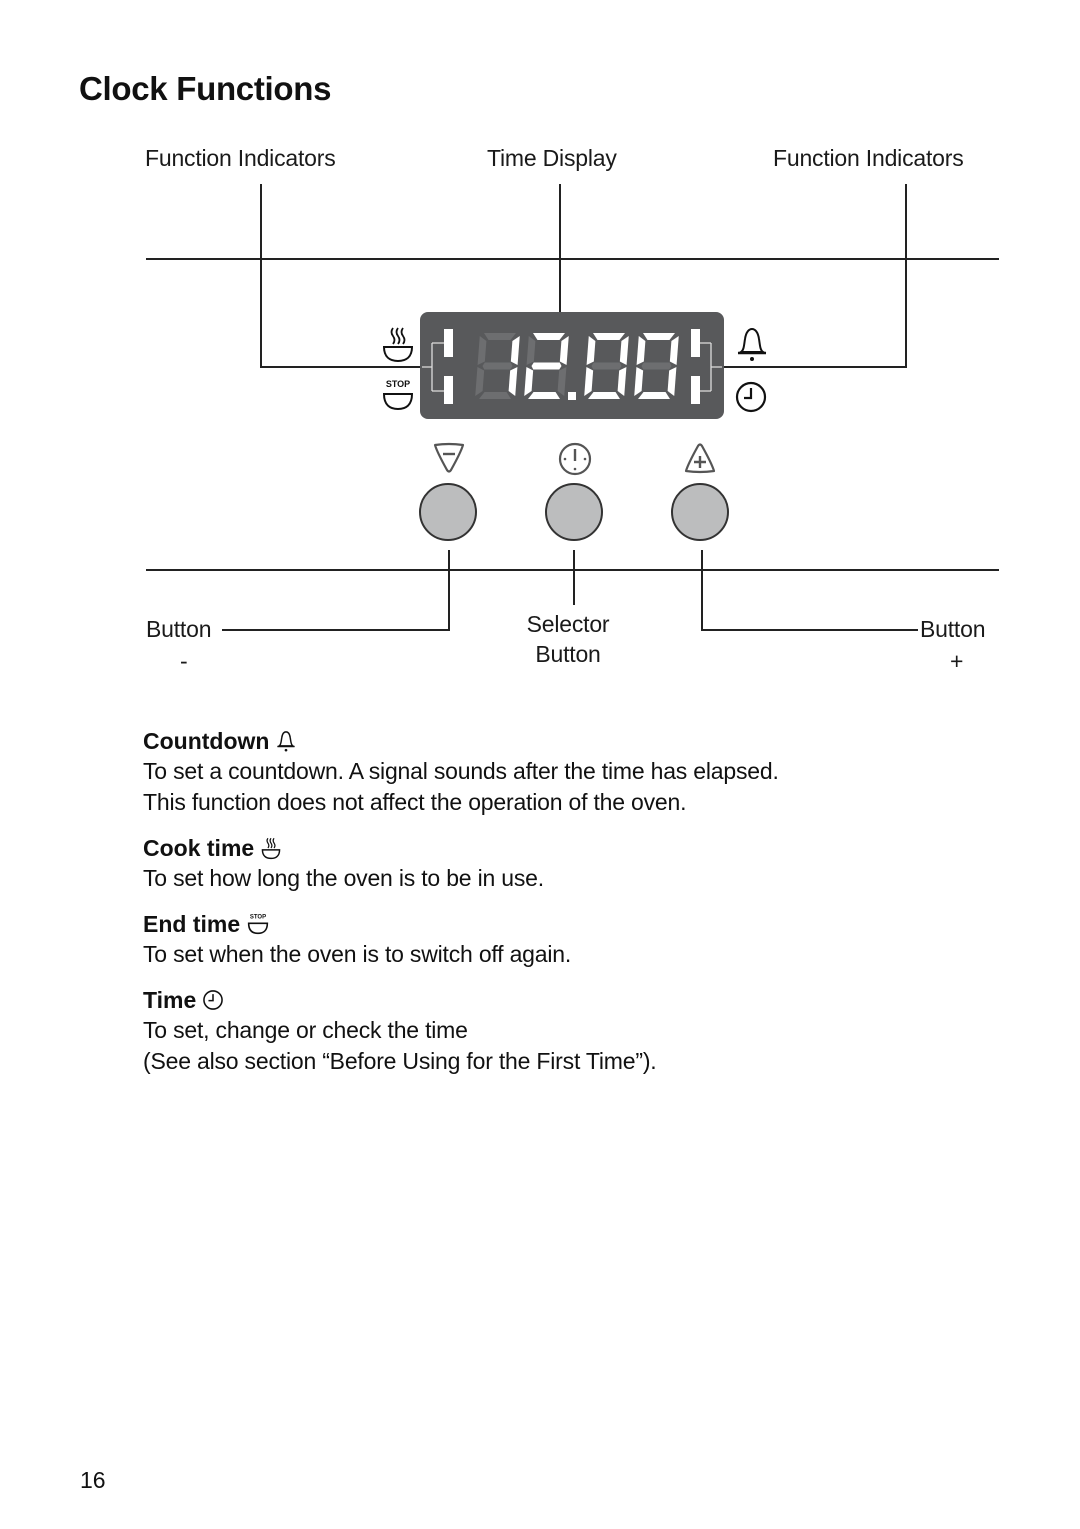 Image resolution: width=1080 pixels, height=1529 pixels. I want to click on decimal-point, so click(572, 396).